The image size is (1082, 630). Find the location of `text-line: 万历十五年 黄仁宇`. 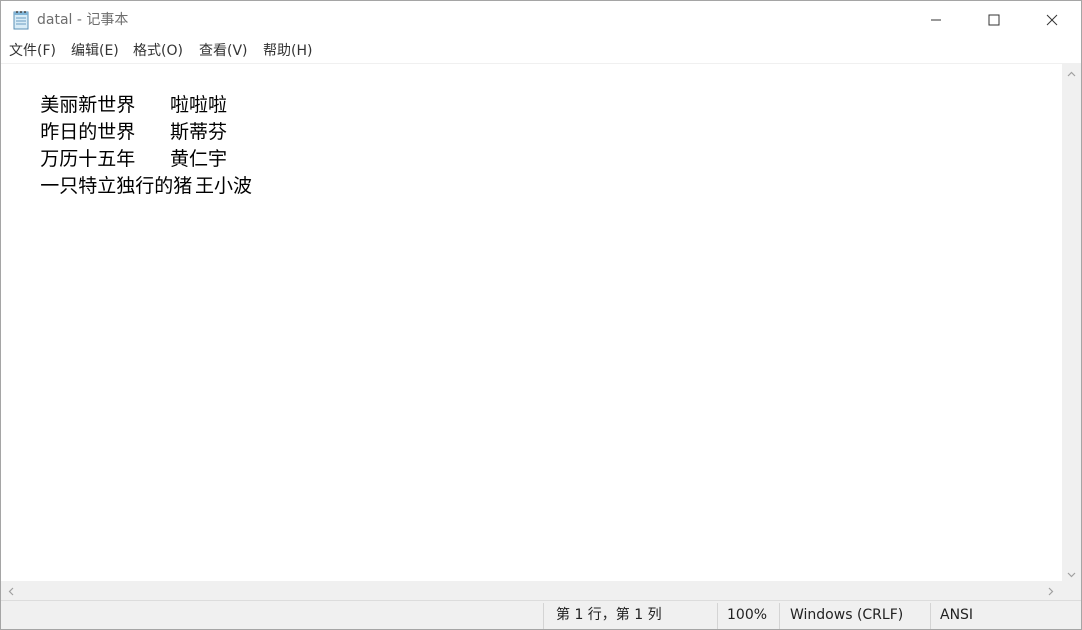

text-line: 万历十五年 黄仁宇 is located at coordinates (115, 144).